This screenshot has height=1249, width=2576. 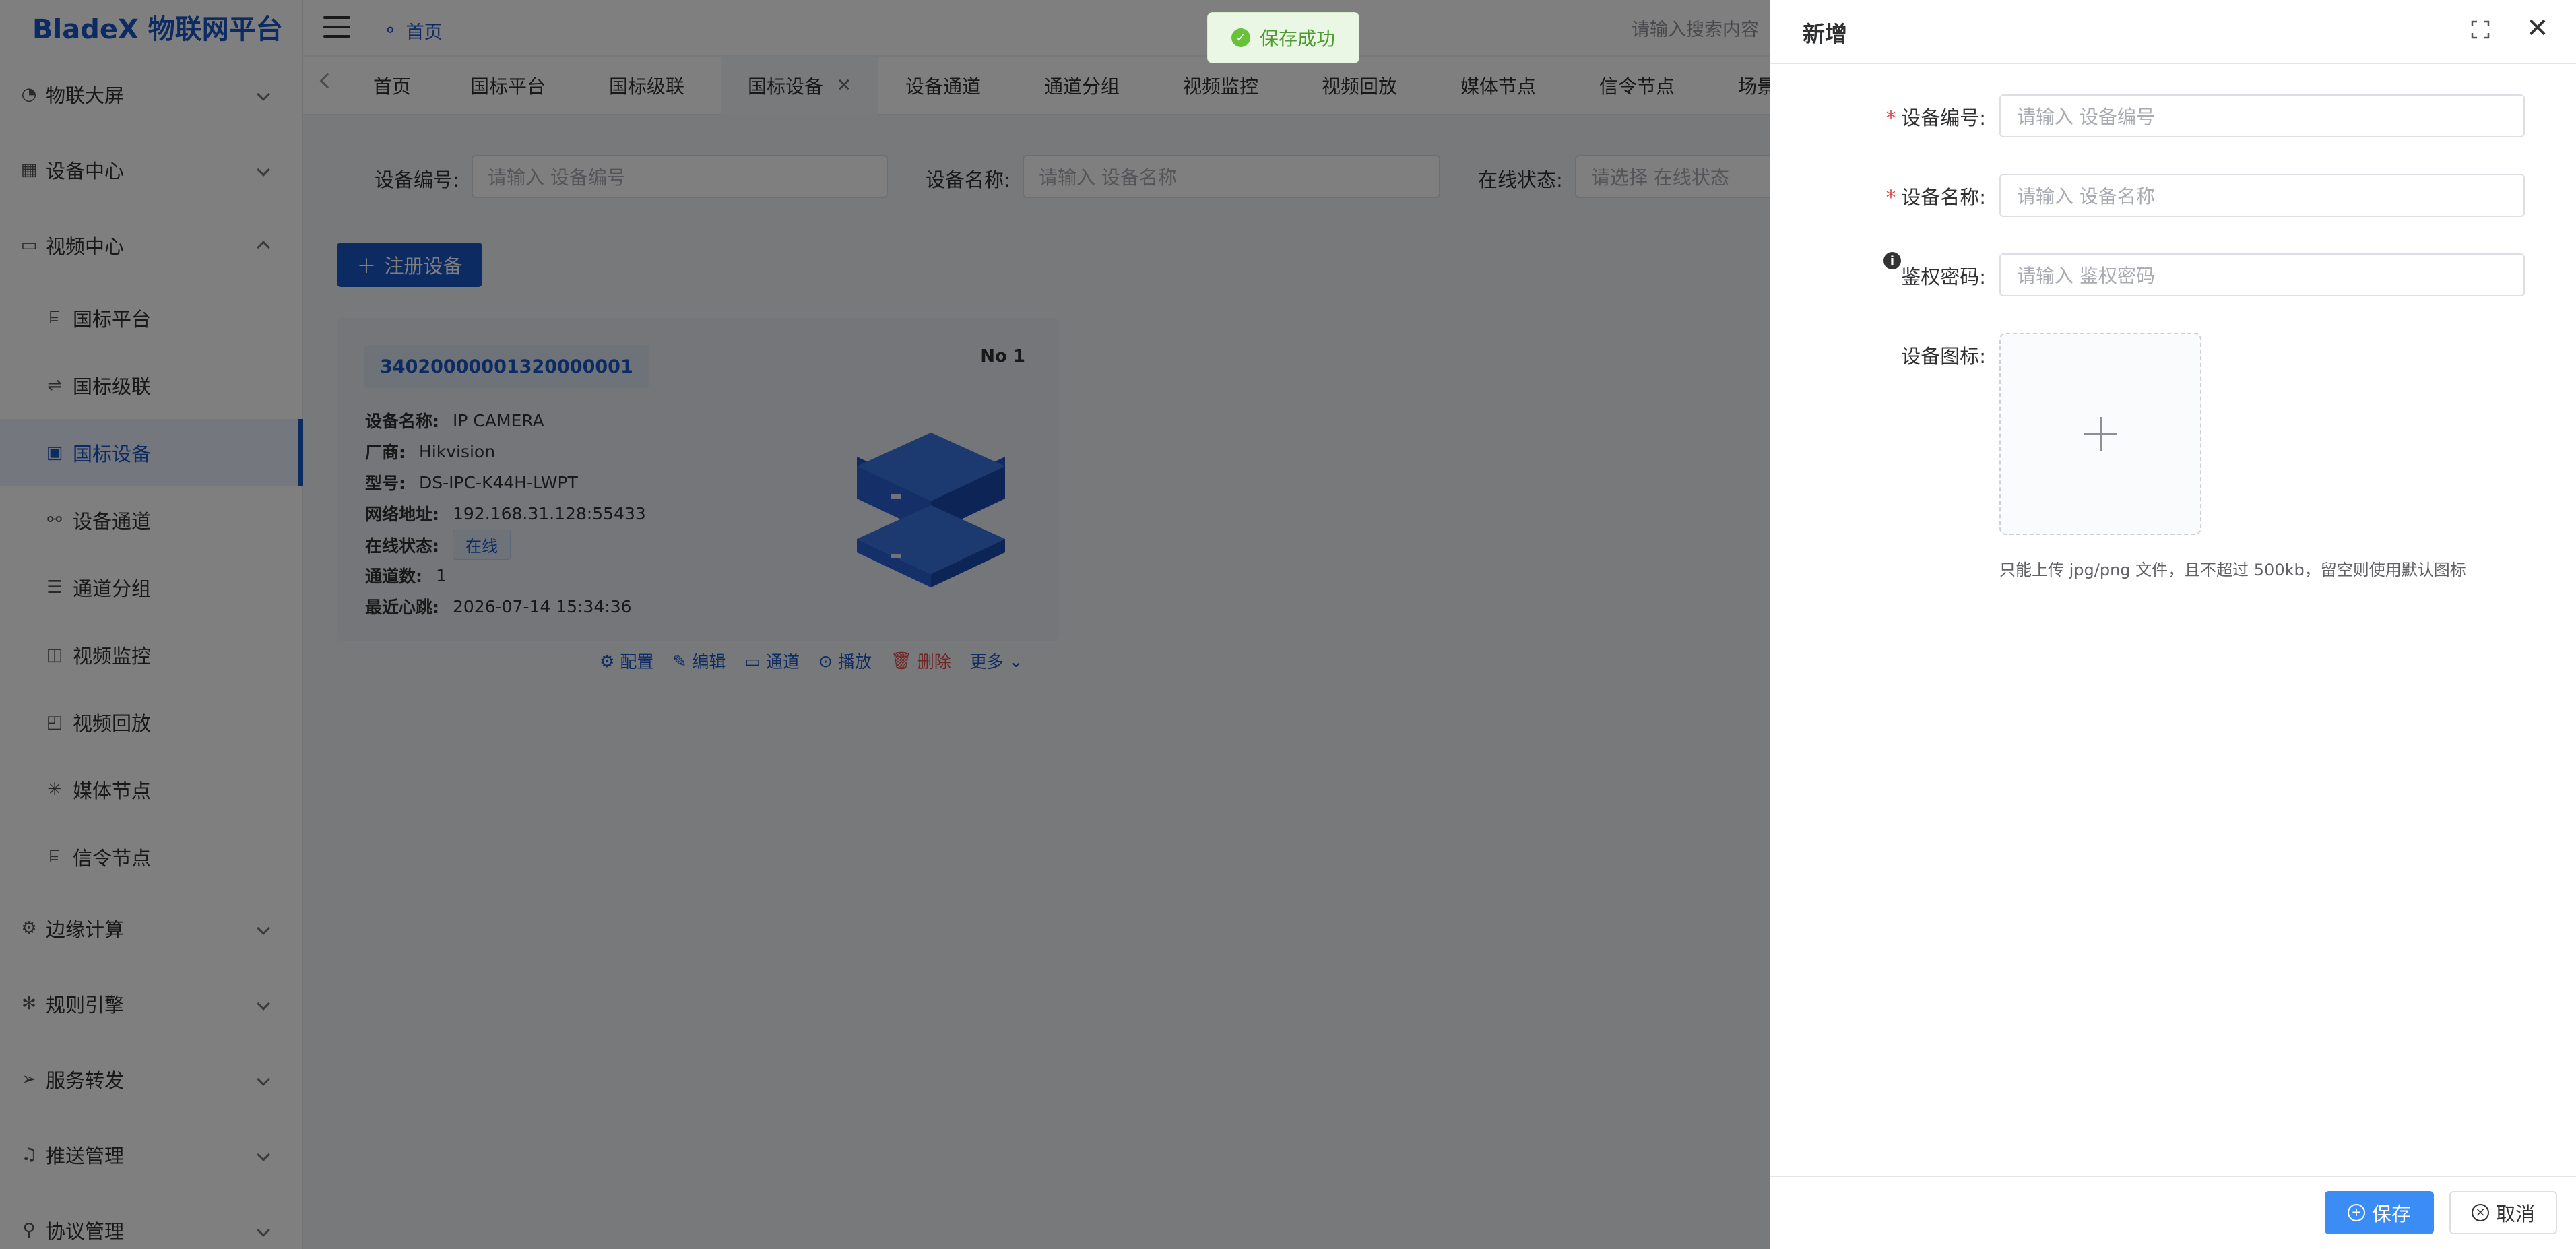 I want to click on device-code-input: 请输入 设备编号, so click(x=2262, y=115).